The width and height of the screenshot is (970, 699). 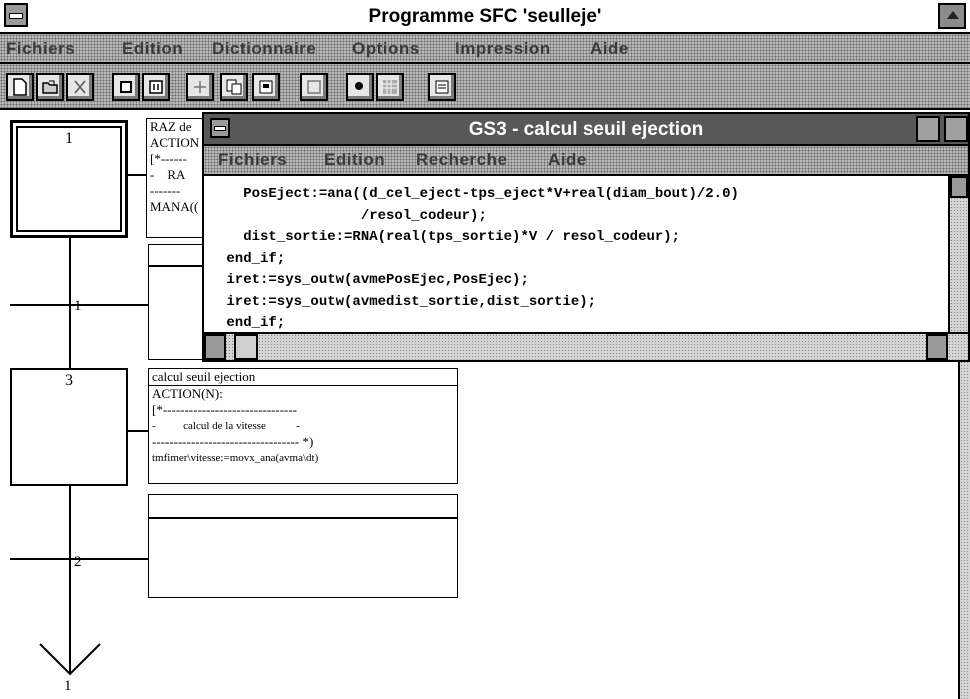 What do you see at coordinates (586, 346) in the screenshot?
I see `gs3-horizontal-scrollbar` at bounding box center [586, 346].